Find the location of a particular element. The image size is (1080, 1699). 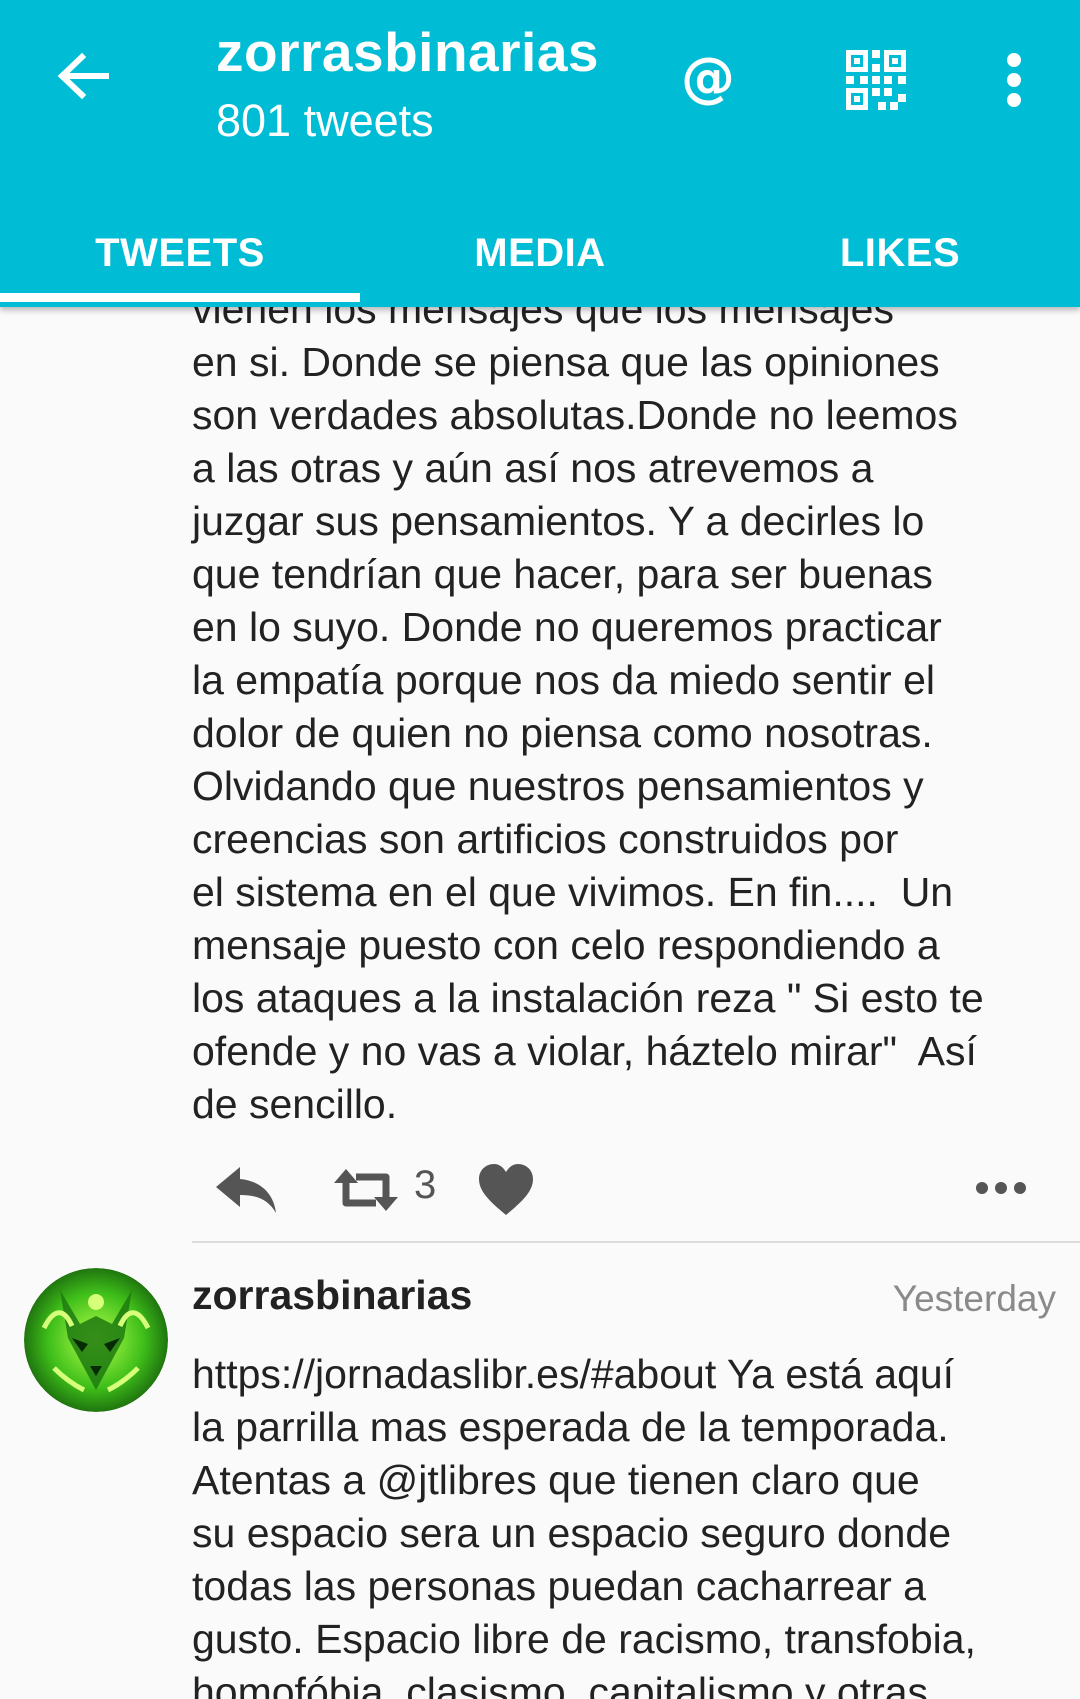

at-icon: @ is located at coordinates (708, 79).